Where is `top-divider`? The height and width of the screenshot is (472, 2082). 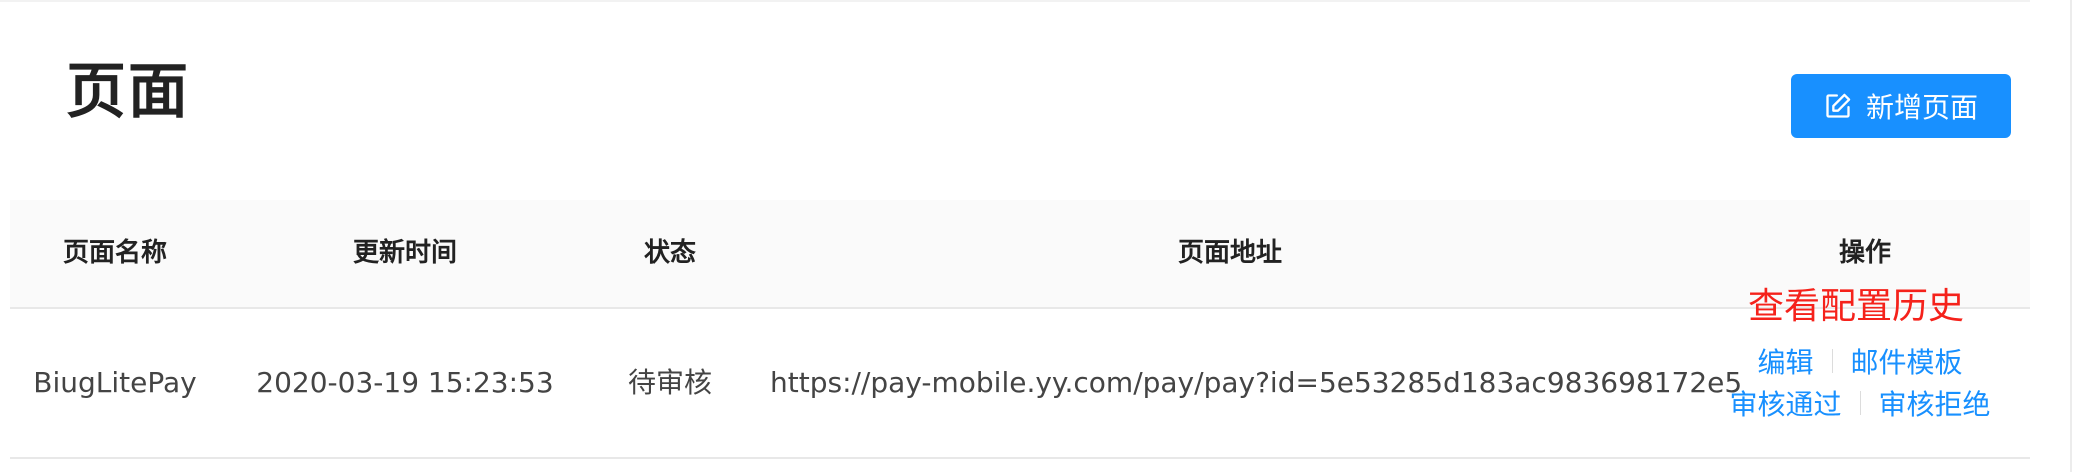
top-divider is located at coordinates (1015, 1).